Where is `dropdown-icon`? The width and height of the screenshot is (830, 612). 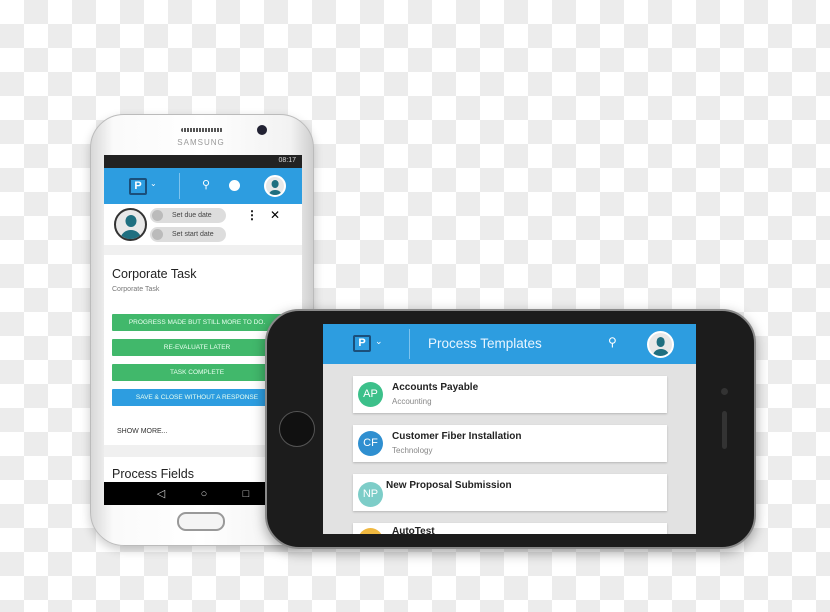 dropdown-icon is located at coordinates (234, 185).